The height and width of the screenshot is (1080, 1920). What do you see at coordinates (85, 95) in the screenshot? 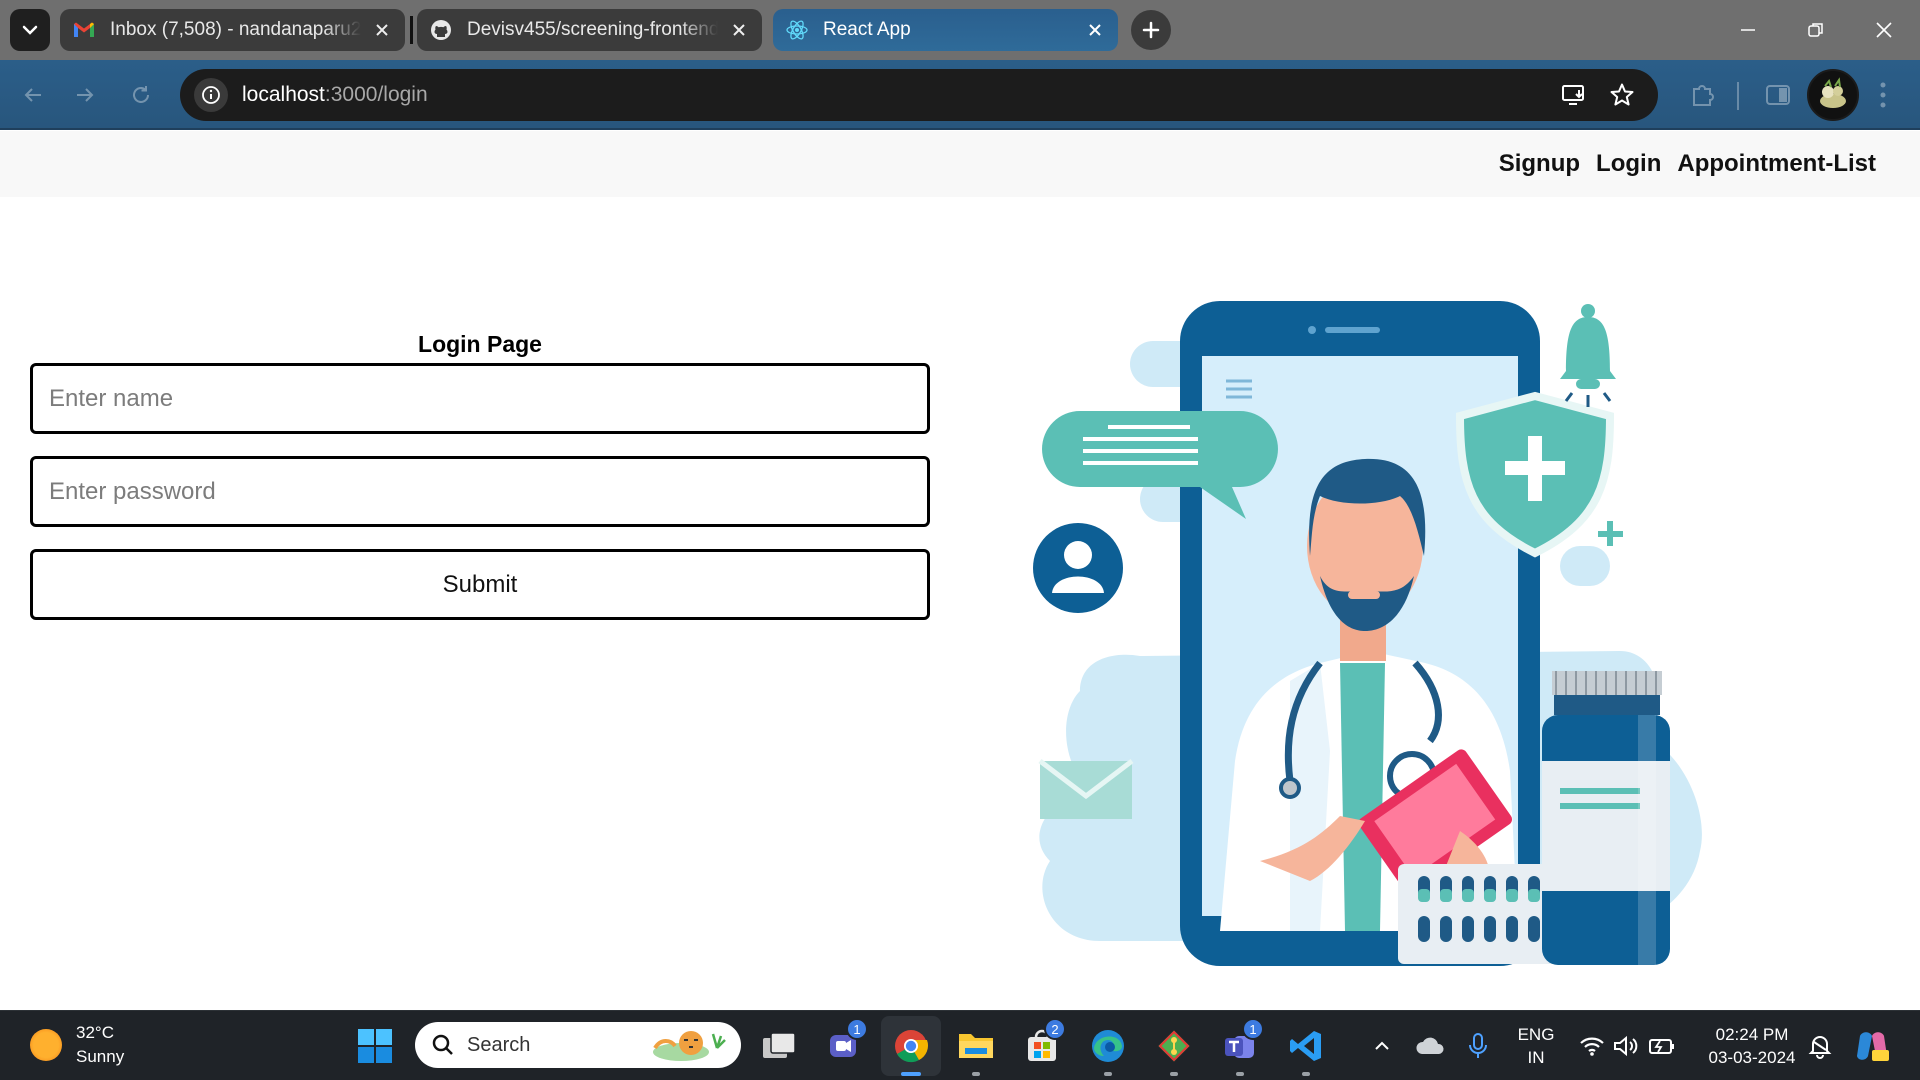
I see `forward-button` at bounding box center [85, 95].